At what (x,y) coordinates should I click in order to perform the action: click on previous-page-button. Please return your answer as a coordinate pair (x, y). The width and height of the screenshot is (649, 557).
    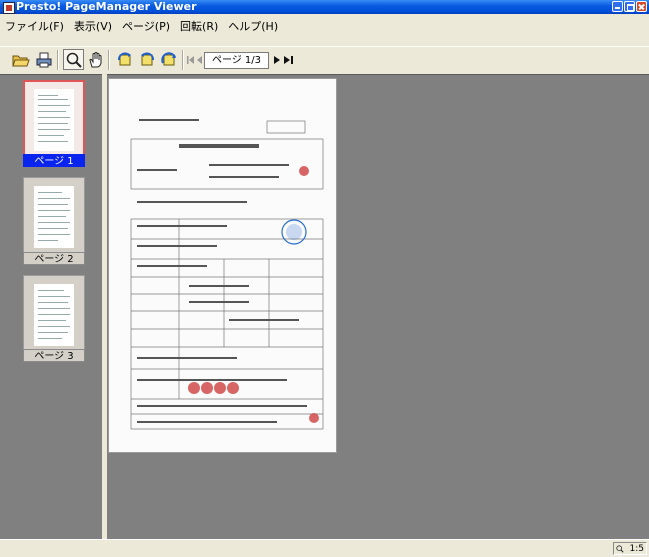
    Looking at the image, I should click on (199, 59).